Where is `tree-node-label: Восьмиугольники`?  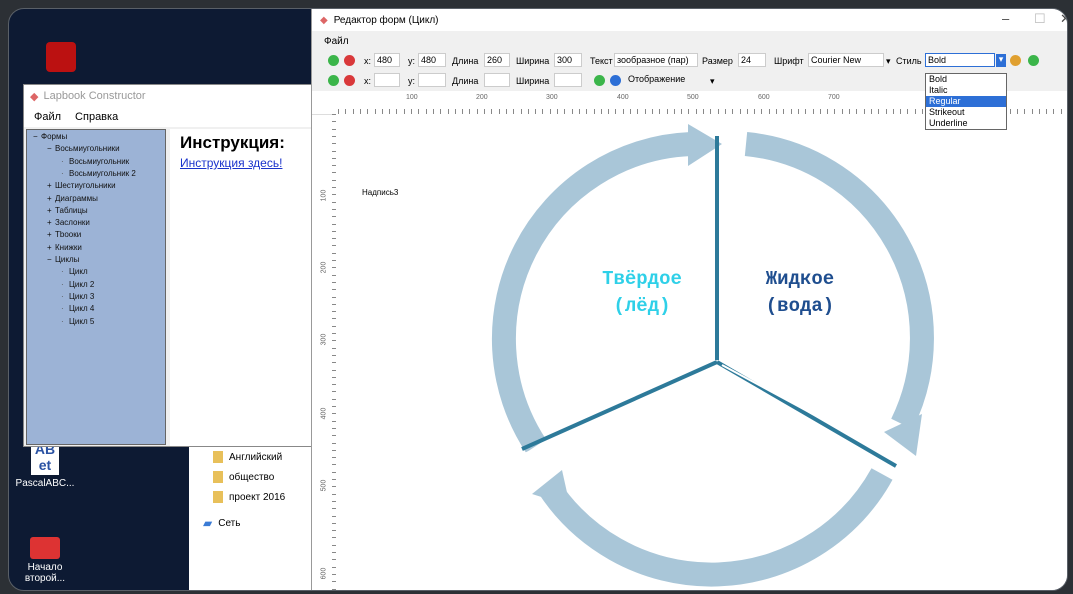
tree-node-label: Восьмиугольники is located at coordinates (87, 149).